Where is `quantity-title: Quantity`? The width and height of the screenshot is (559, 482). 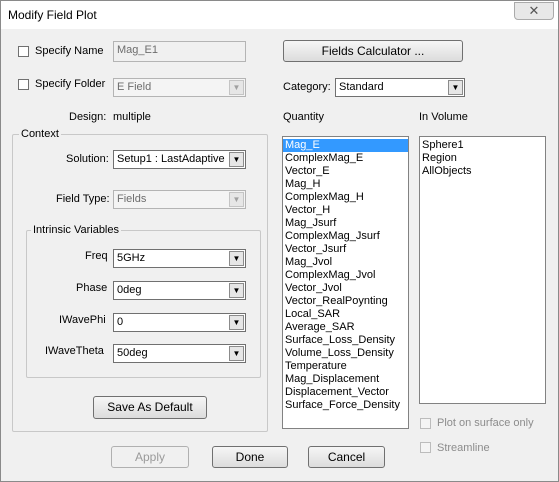
quantity-title: Quantity is located at coordinates (303, 117).